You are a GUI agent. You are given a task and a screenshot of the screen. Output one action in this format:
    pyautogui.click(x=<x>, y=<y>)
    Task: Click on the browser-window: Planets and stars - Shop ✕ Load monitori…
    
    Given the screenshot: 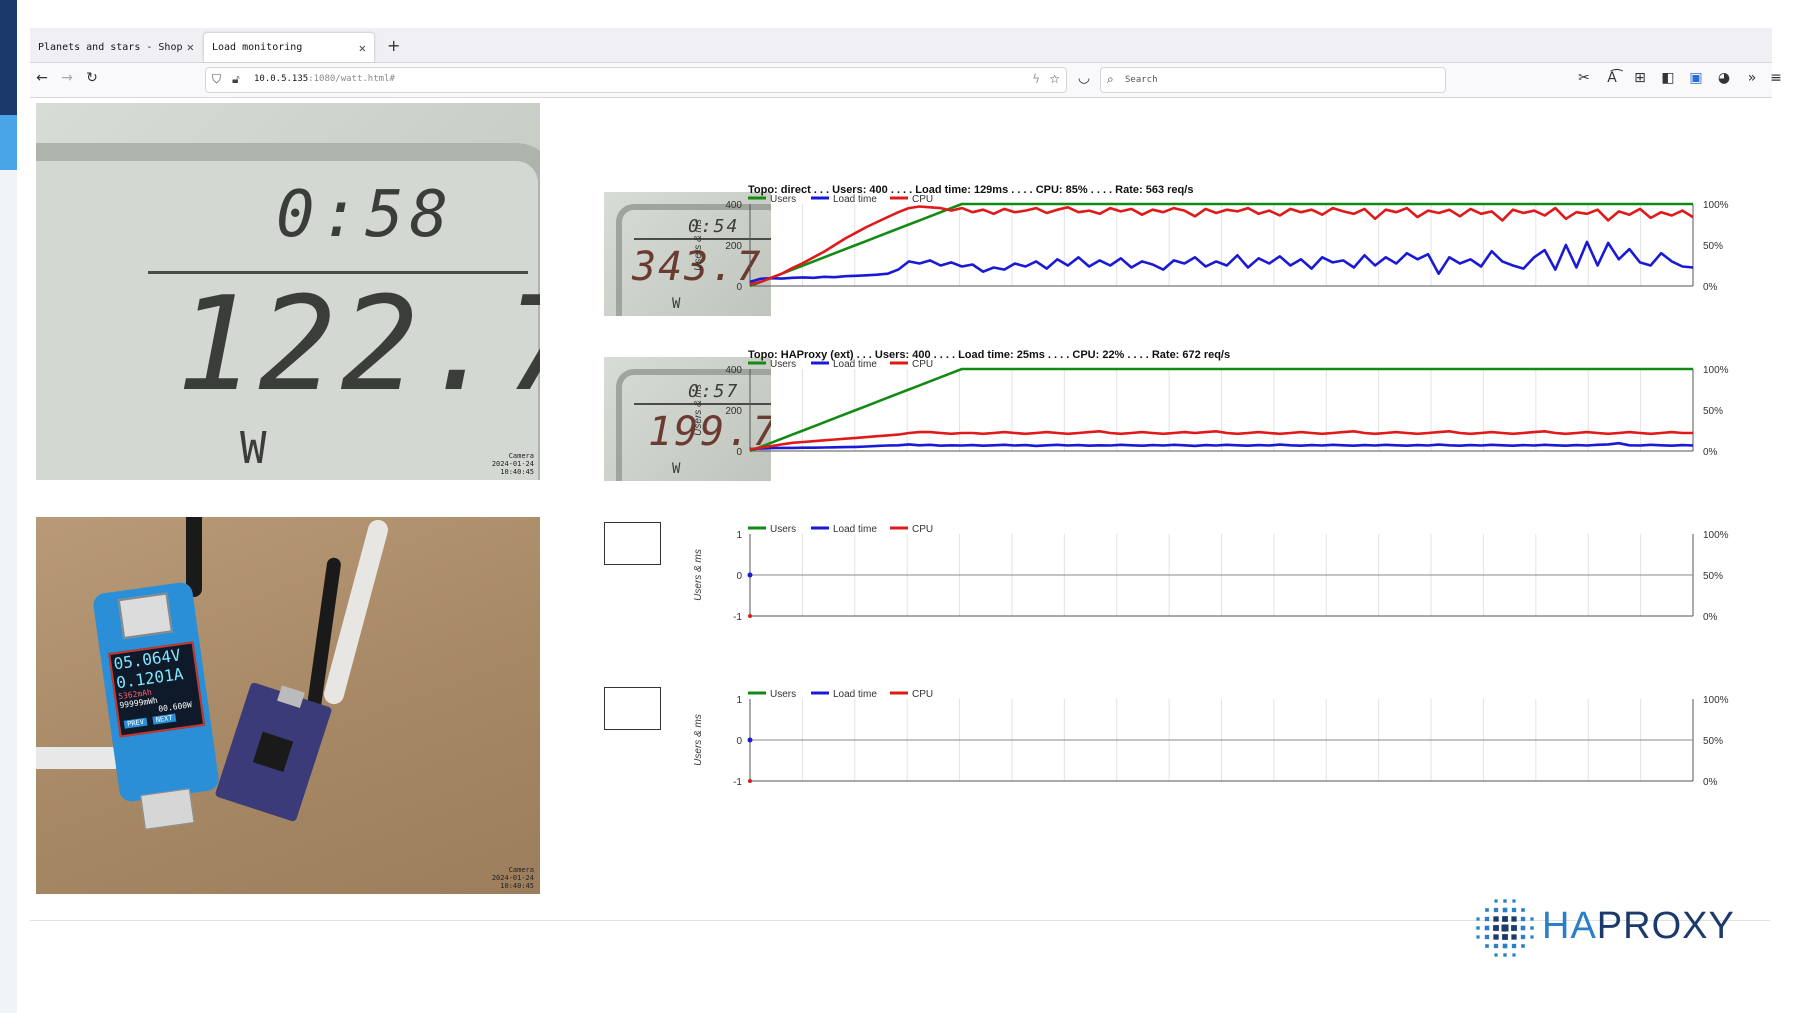 What is the action you would take?
    pyautogui.click(x=906, y=63)
    